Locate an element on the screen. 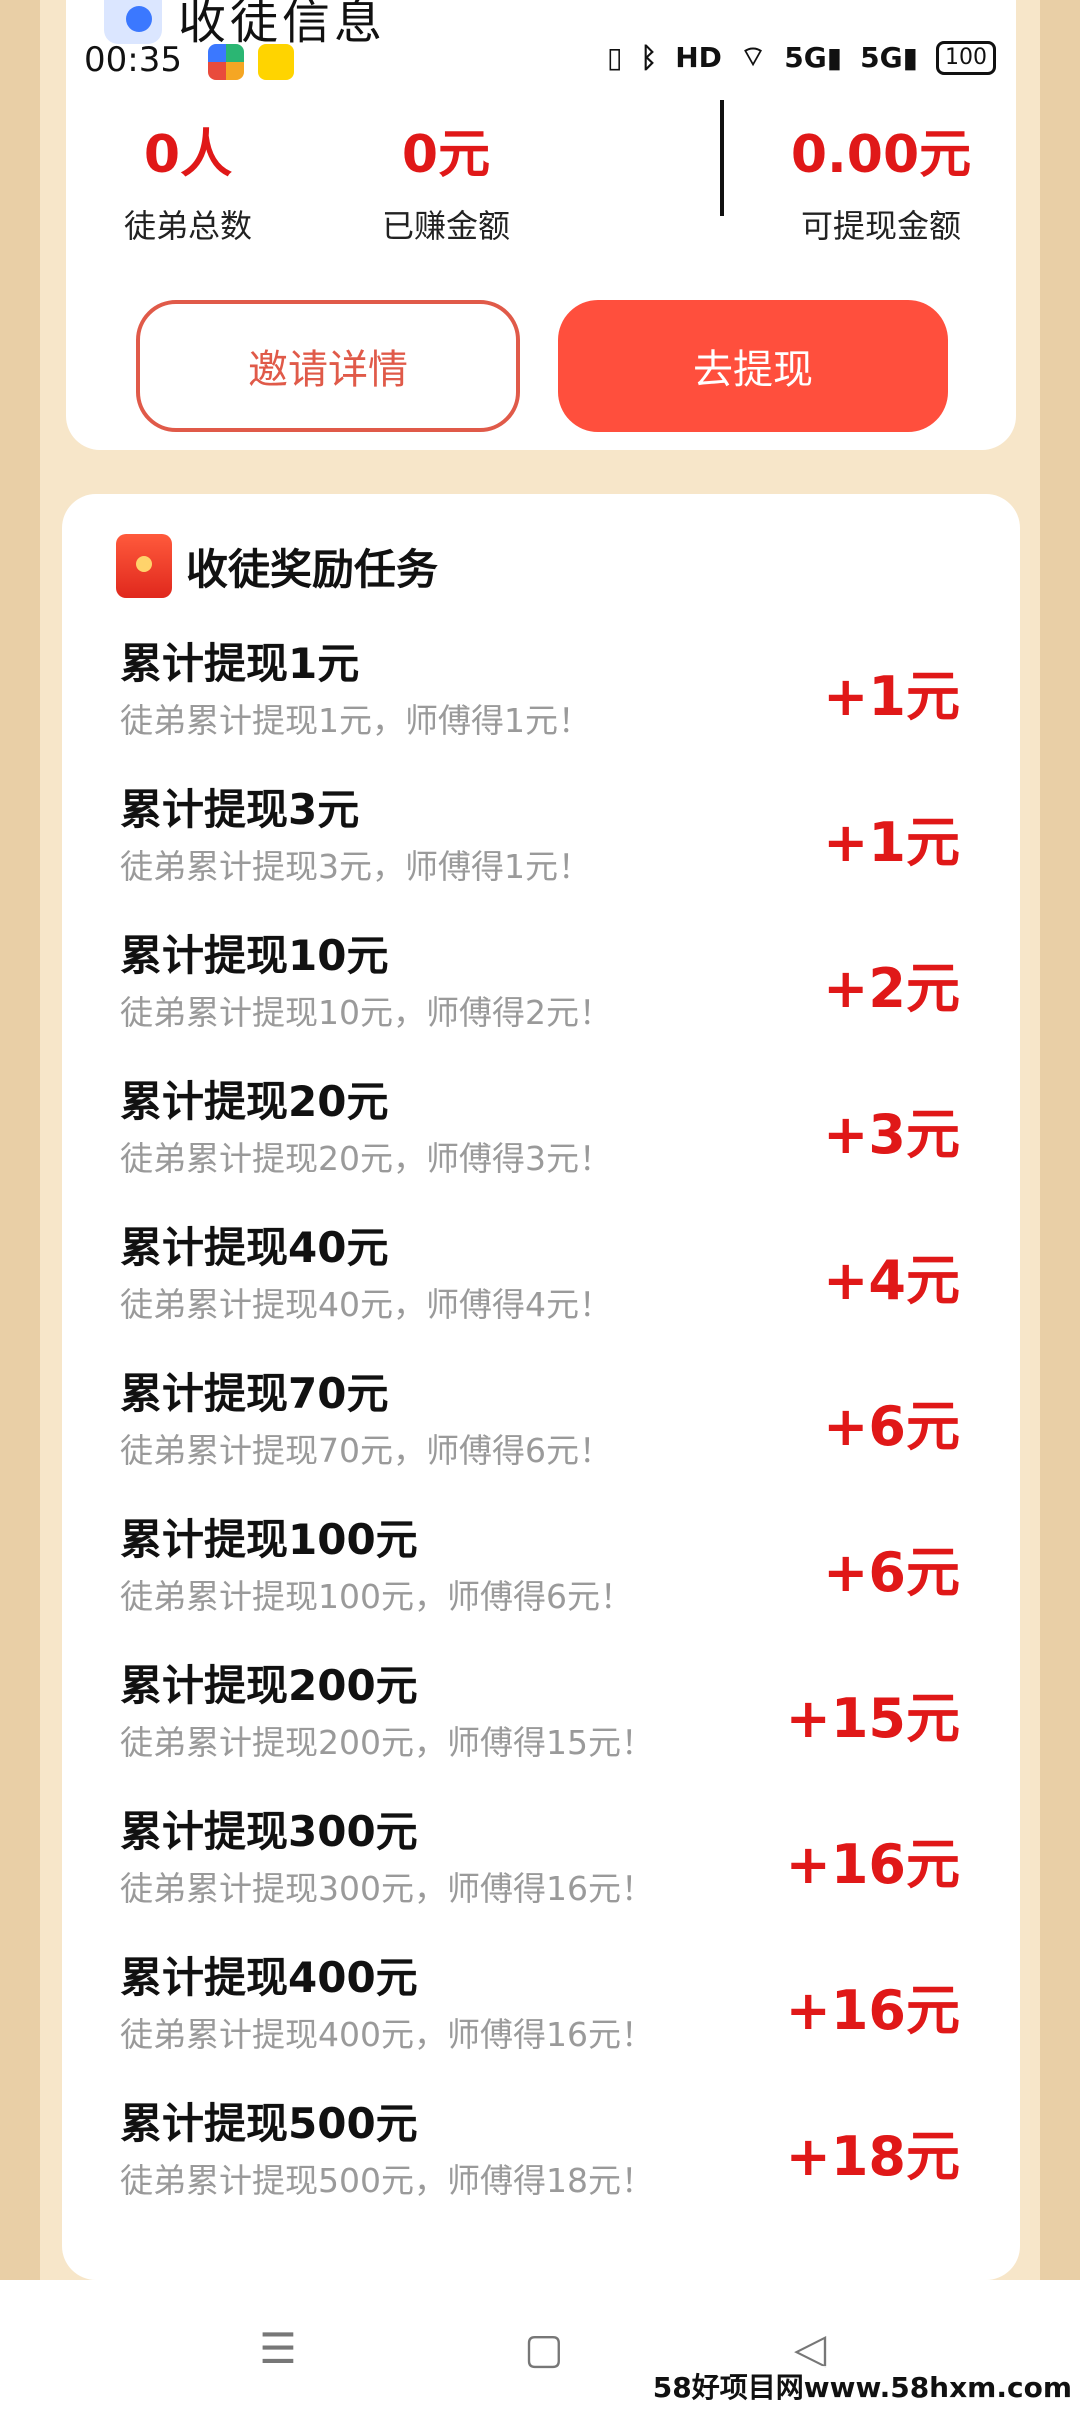  task-reward: +18元 is located at coordinates (872, 2156).